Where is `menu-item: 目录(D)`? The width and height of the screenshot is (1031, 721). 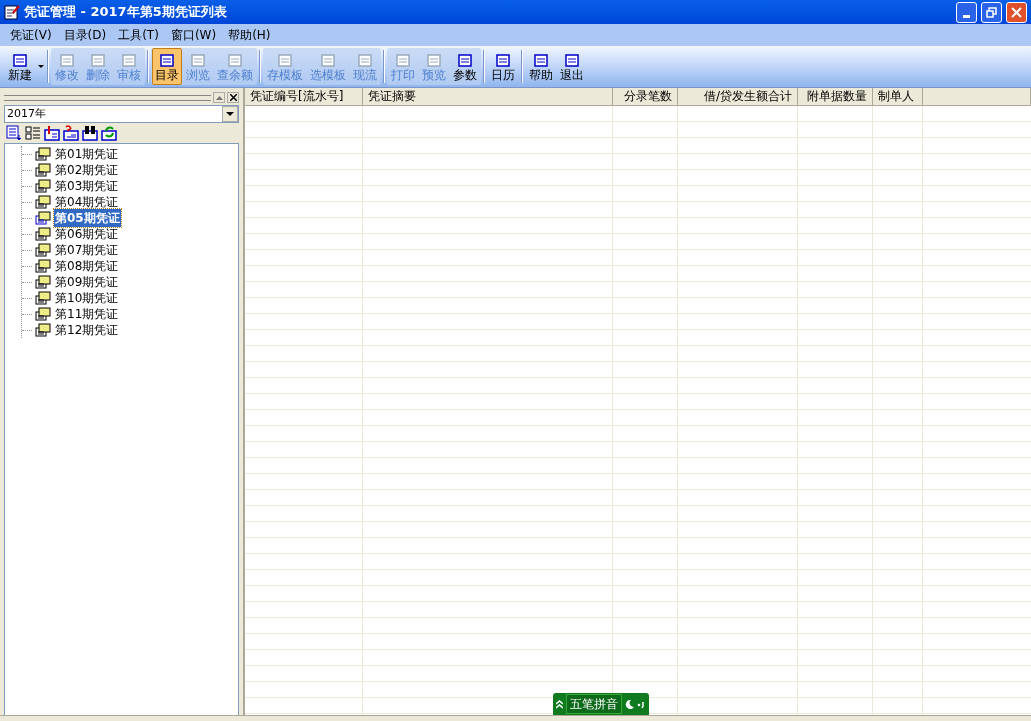
menu-item: 目录(D) is located at coordinates (85, 35).